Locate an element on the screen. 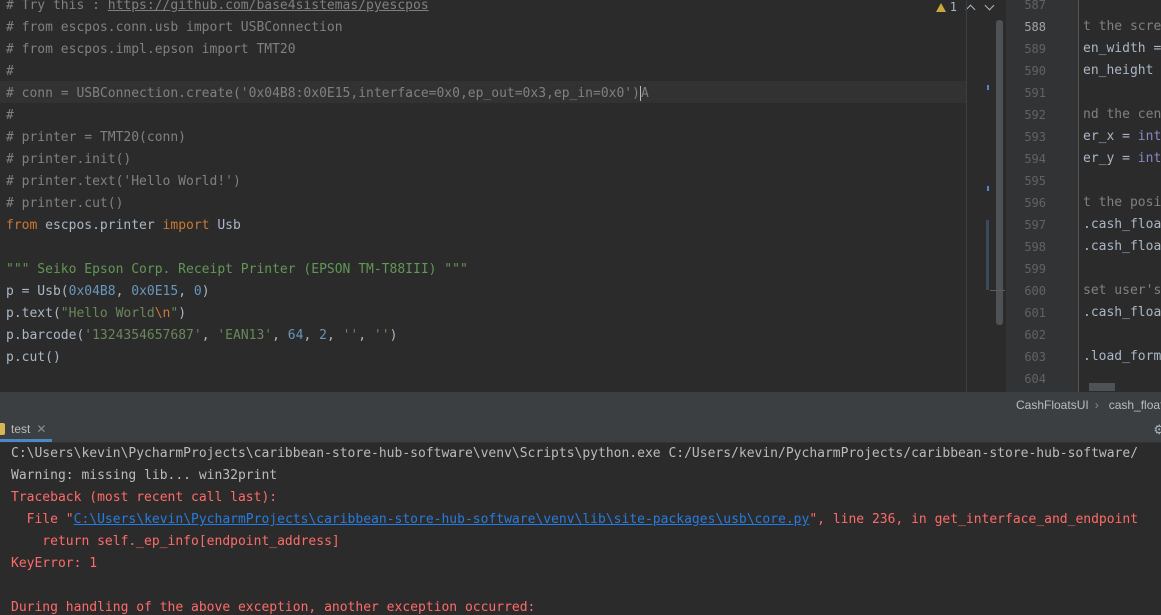  code-line is located at coordinates (327, 248).